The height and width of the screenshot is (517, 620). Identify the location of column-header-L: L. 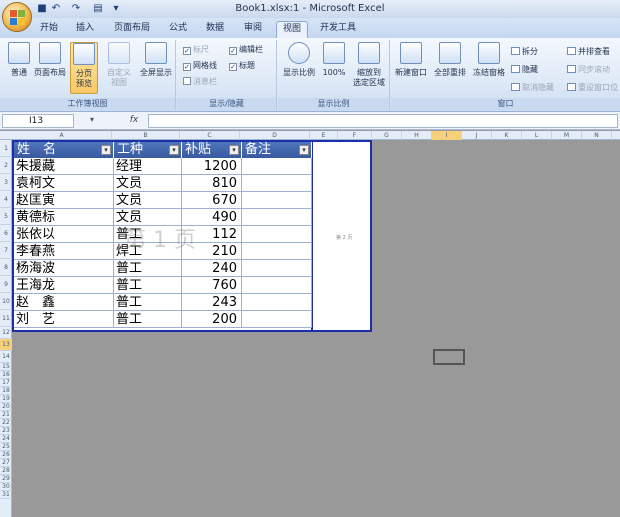
(537, 135).